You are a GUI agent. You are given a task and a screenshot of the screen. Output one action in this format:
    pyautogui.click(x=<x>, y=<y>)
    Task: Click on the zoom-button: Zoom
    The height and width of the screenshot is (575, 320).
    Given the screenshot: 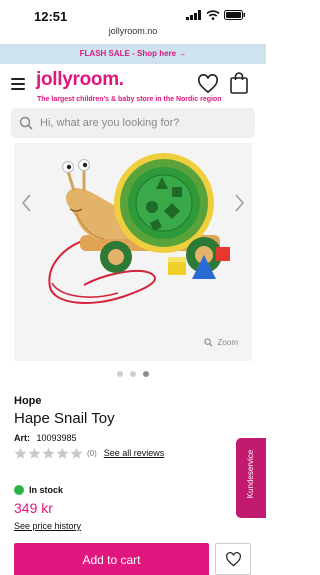 What is the action you would take?
    pyautogui.click(x=220, y=342)
    